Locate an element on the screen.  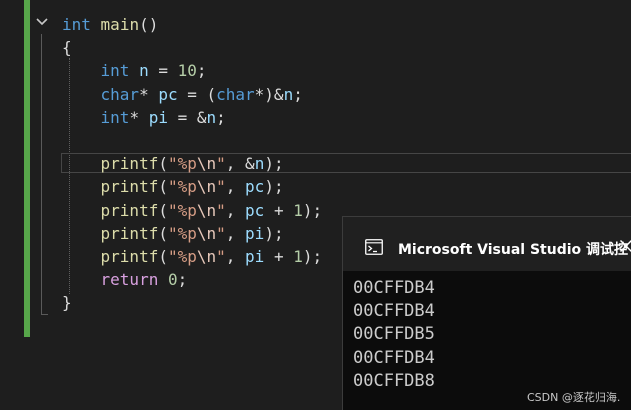
code-line: printf("%p\n", pi); is located at coordinates (192, 233).